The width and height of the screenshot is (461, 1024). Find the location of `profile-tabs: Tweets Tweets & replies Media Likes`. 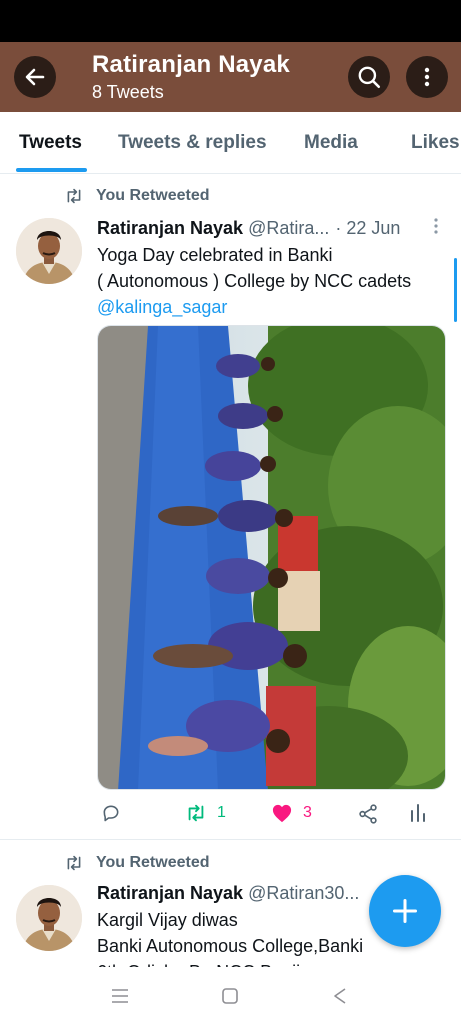

profile-tabs: Tweets Tweets & replies Media Likes is located at coordinates (230, 143).